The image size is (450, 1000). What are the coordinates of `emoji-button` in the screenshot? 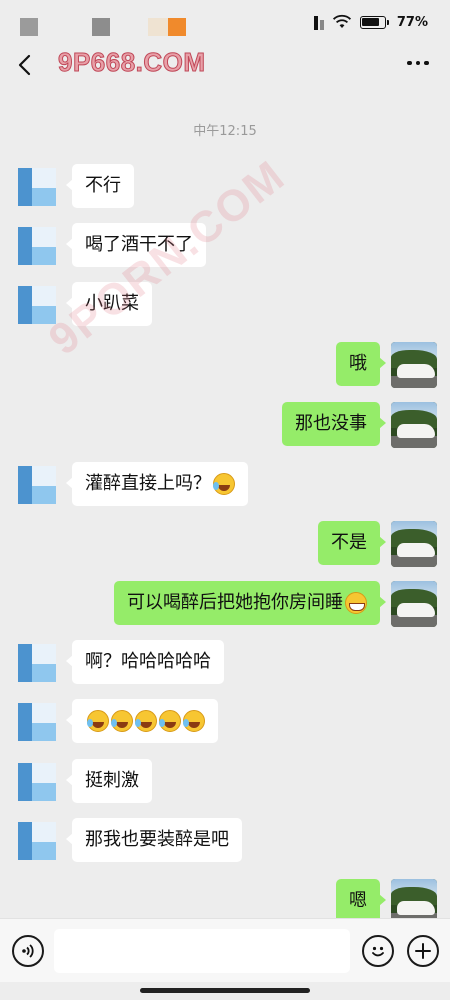 It's located at (378, 951).